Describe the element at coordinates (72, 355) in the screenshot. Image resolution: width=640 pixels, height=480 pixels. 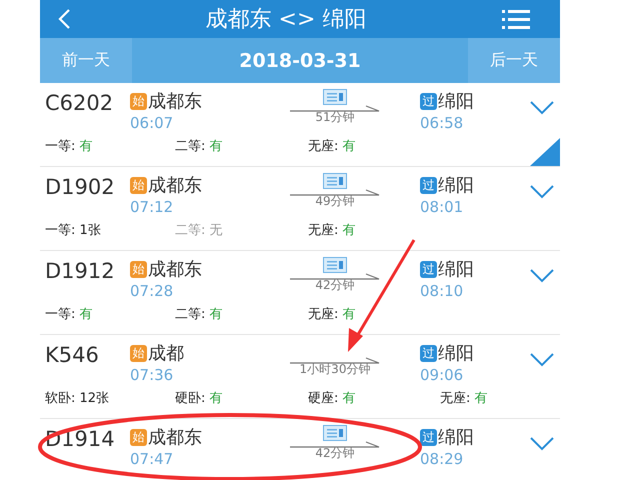
I see `train-number: K546` at that location.